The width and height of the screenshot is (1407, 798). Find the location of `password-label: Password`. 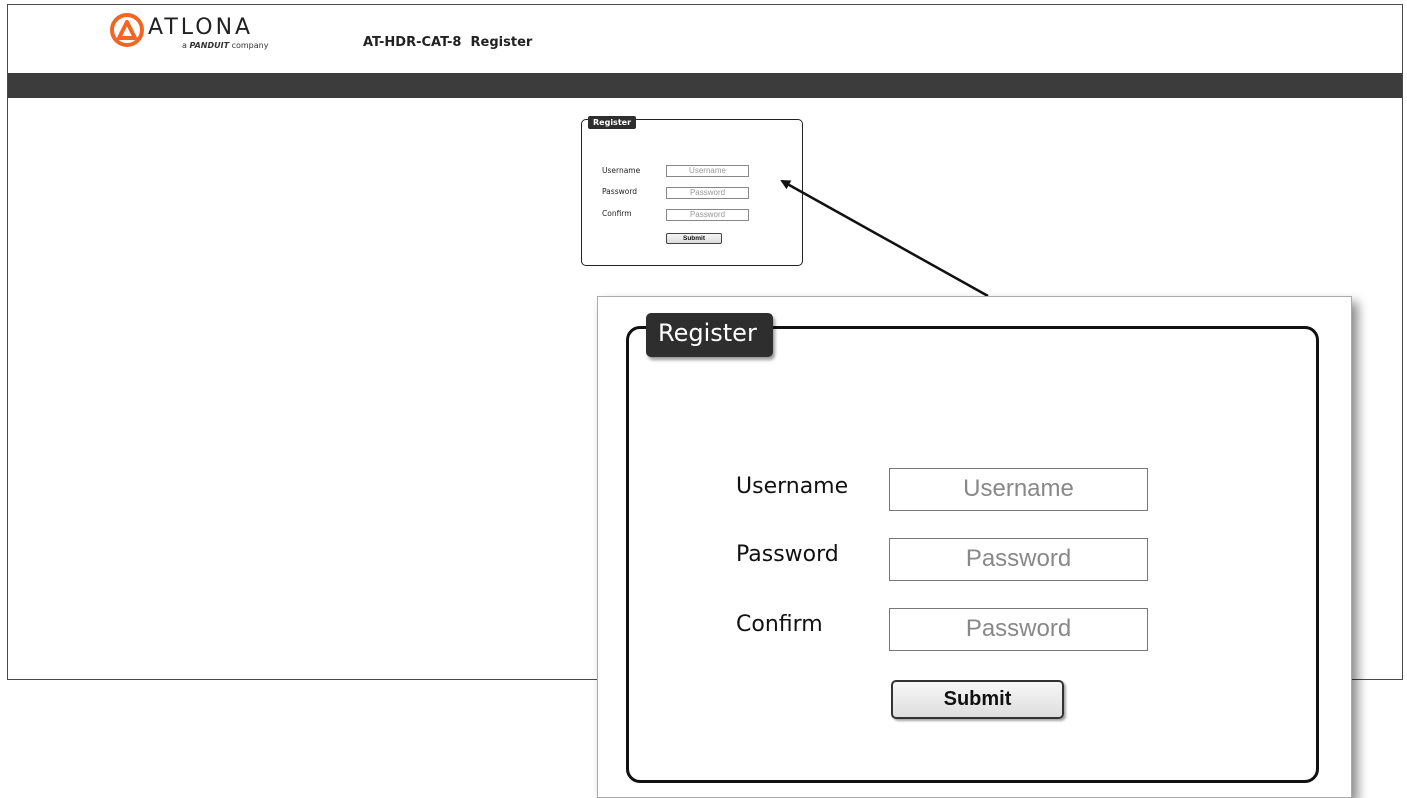

password-label: Password is located at coordinates (620, 191).